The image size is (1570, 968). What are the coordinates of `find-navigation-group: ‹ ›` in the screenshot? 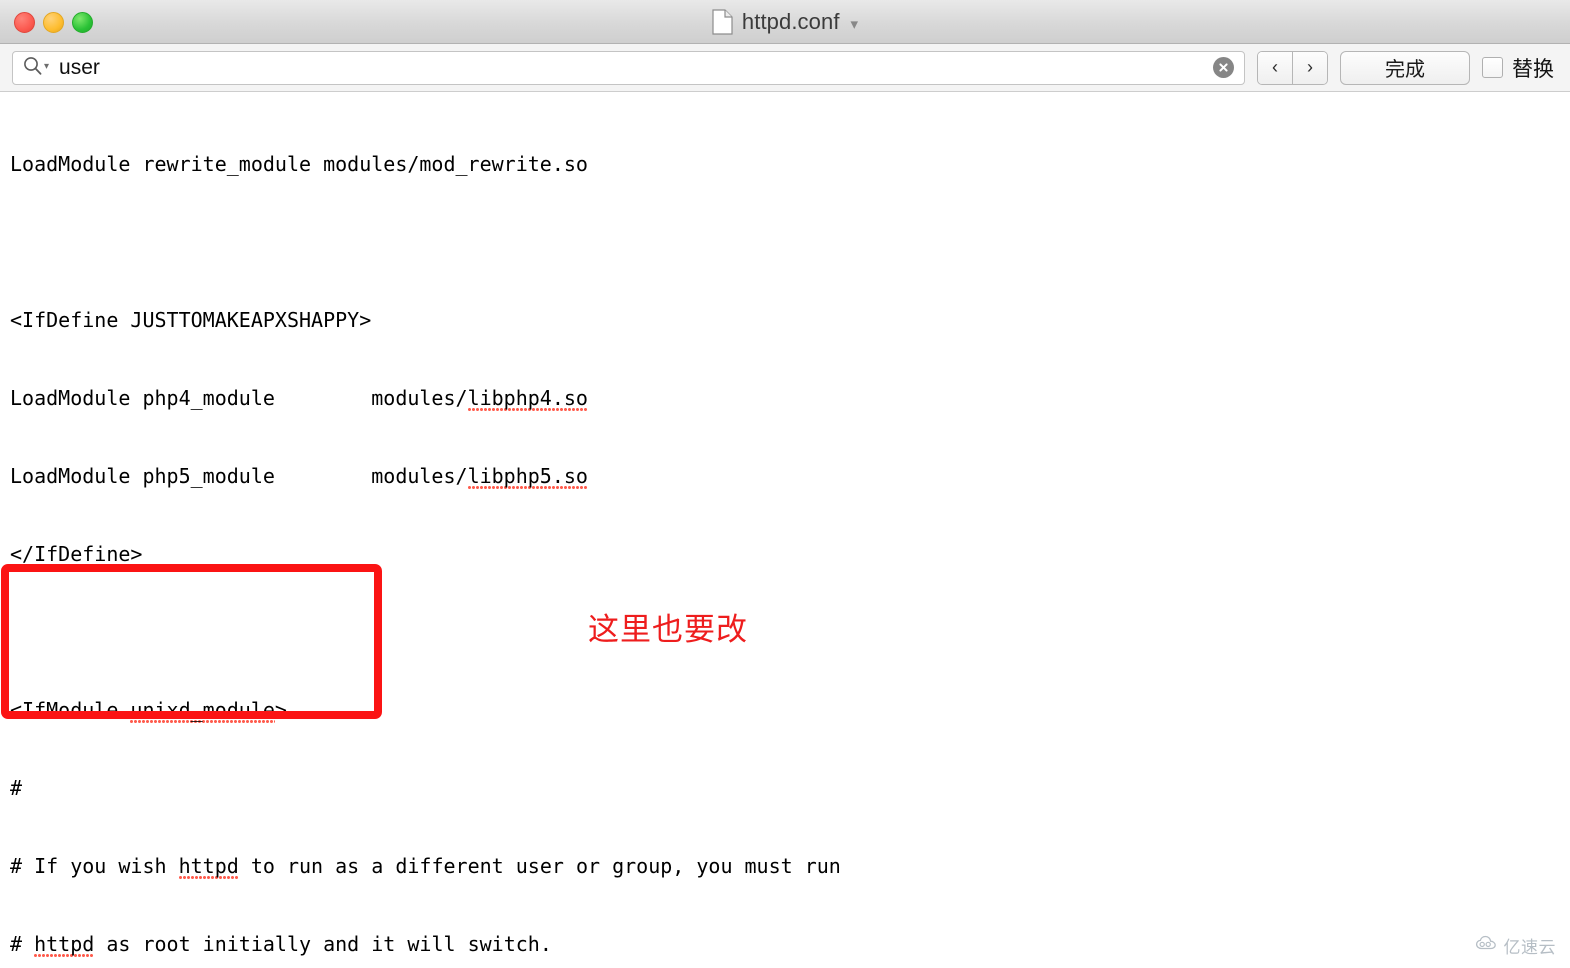 It's located at (1292, 67).